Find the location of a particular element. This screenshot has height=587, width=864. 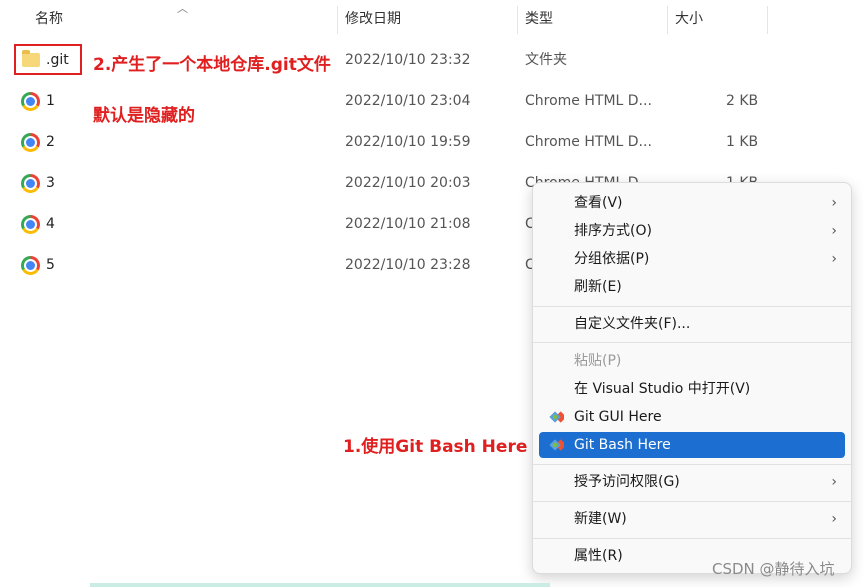

sort-caret-icon: ︿ is located at coordinates (182, 8).